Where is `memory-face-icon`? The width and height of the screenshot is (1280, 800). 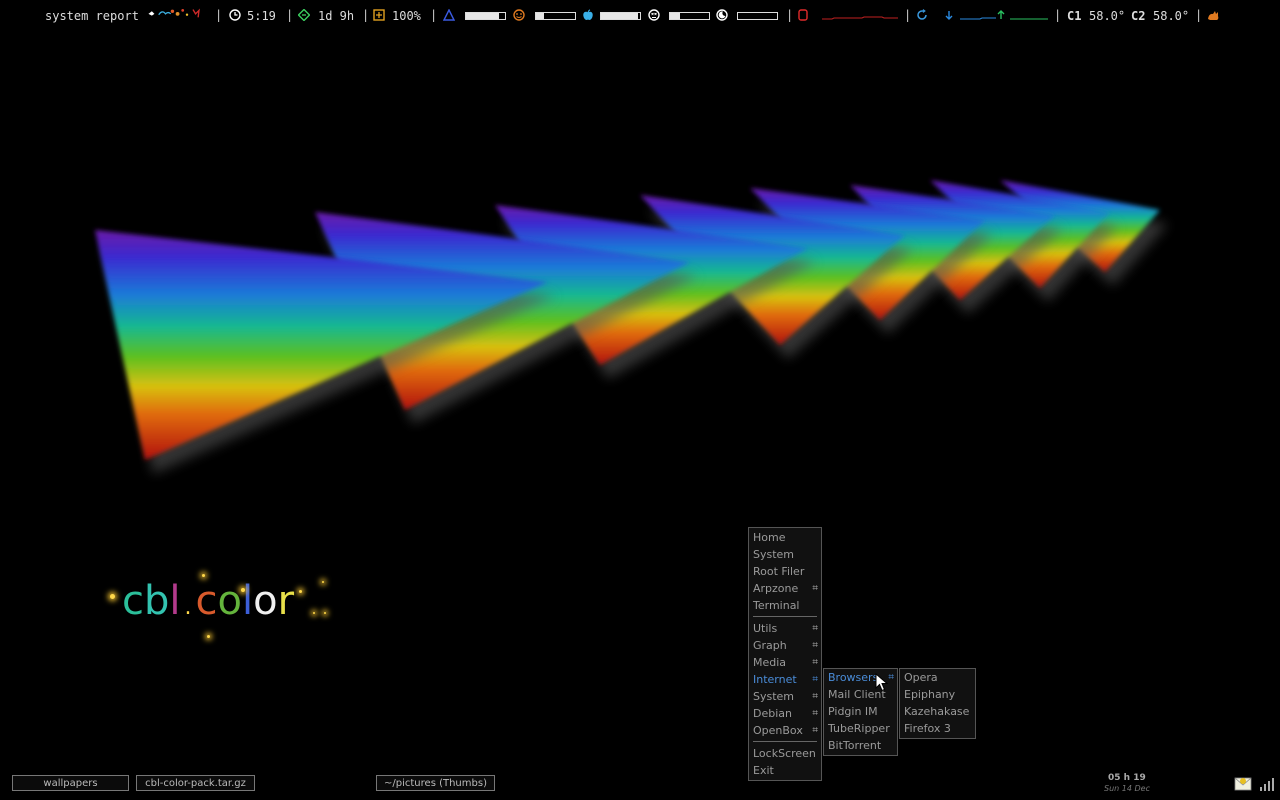 memory-face-icon is located at coordinates (519, 15).